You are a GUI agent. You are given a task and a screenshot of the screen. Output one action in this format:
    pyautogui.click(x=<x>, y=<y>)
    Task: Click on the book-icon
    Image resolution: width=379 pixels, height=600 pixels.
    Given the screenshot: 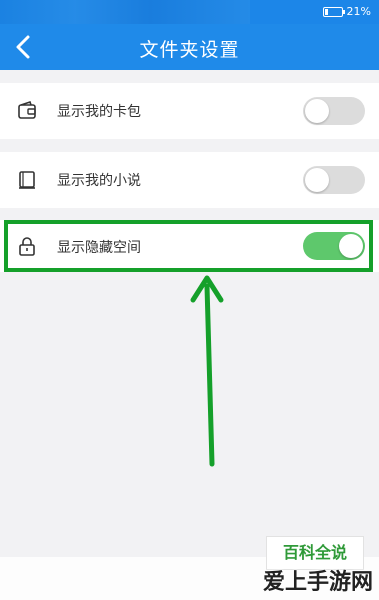 What is the action you would take?
    pyautogui.click(x=27, y=180)
    